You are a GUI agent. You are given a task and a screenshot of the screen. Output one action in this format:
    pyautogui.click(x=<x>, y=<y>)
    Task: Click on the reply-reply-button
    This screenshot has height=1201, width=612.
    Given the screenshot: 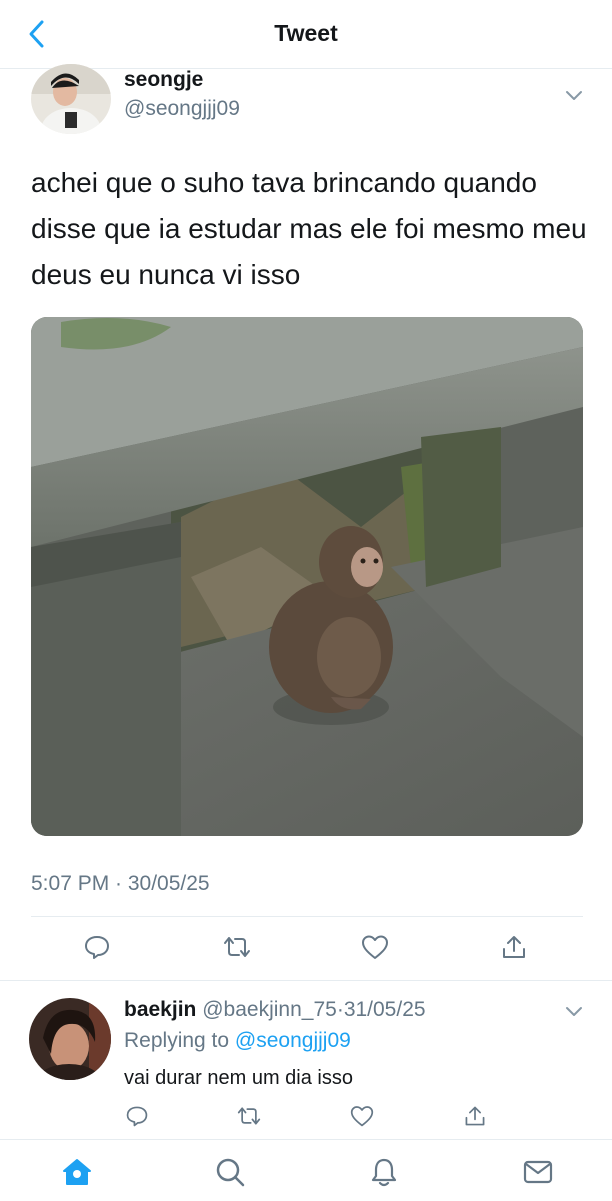 What is the action you would take?
    pyautogui.click(x=137, y=1116)
    